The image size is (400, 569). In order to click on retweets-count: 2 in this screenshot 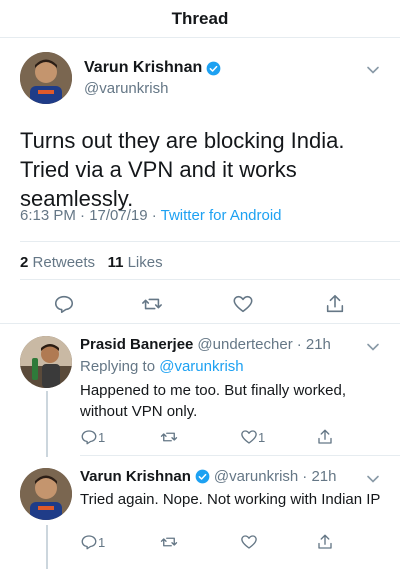, I will do `click(24, 262)`.